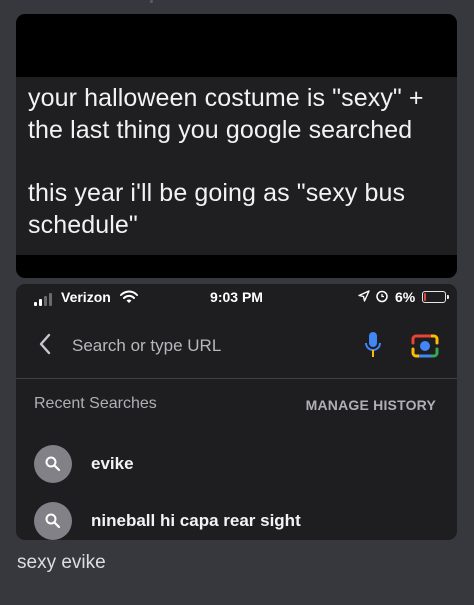 The image size is (474, 605). Describe the element at coordinates (61, 562) in the screenshot. I see `post-caption: sexy evike` at that location.